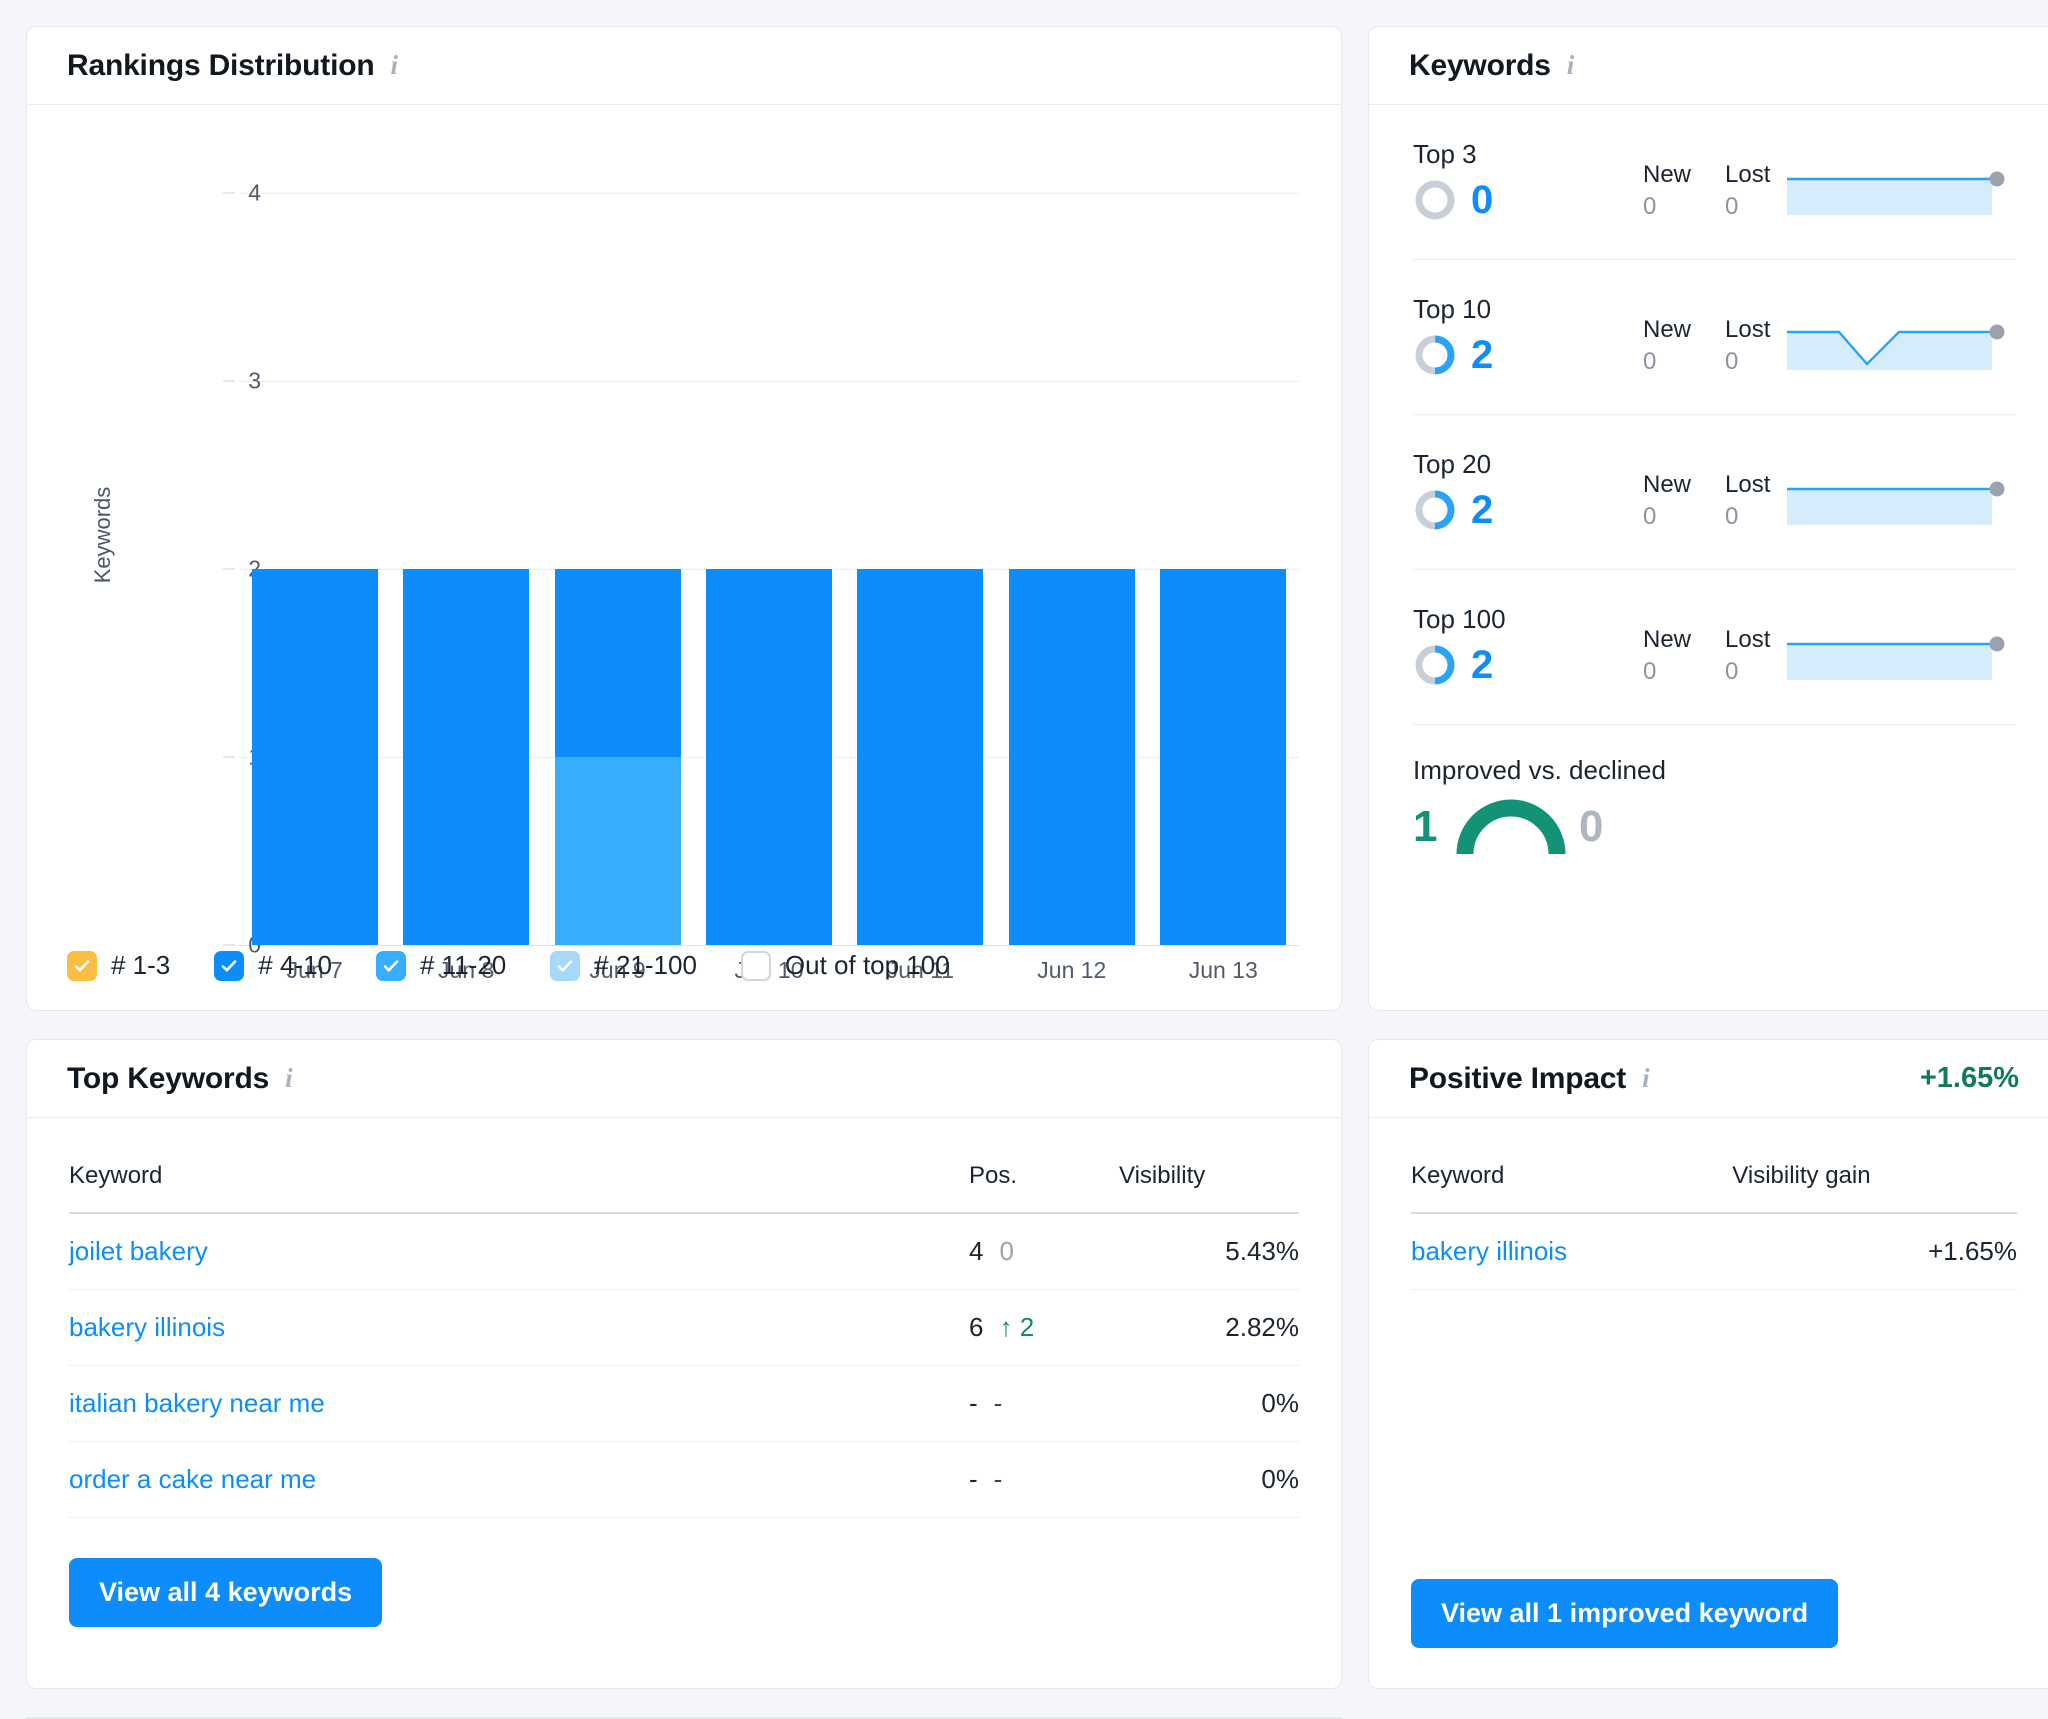 The width and height of the screenshot is (2048, 1719). What do you see at coordinates (168, 1078) in the screenshot?
I see `top-keywords-title: Top Keywords` at bounding box center [168, 1078].